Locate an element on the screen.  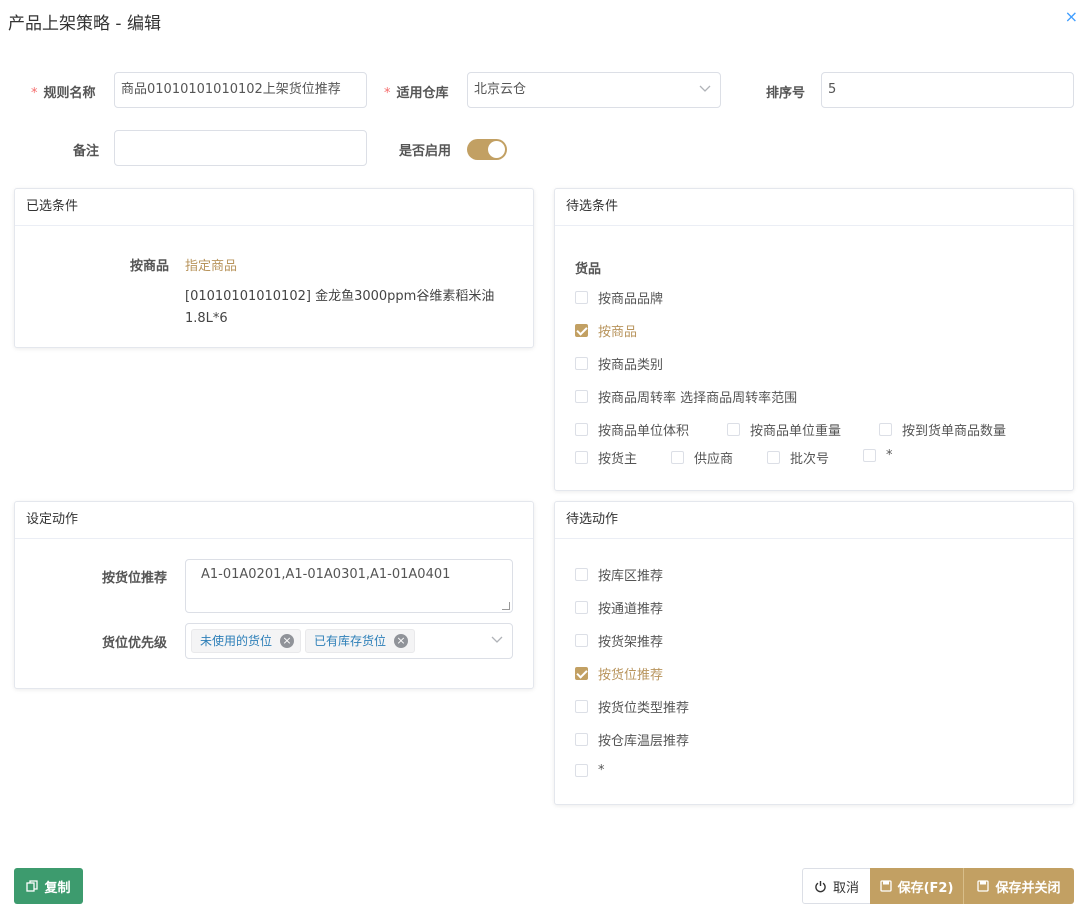
by-product-label: 按商品 is located at coordinates (150, 266).